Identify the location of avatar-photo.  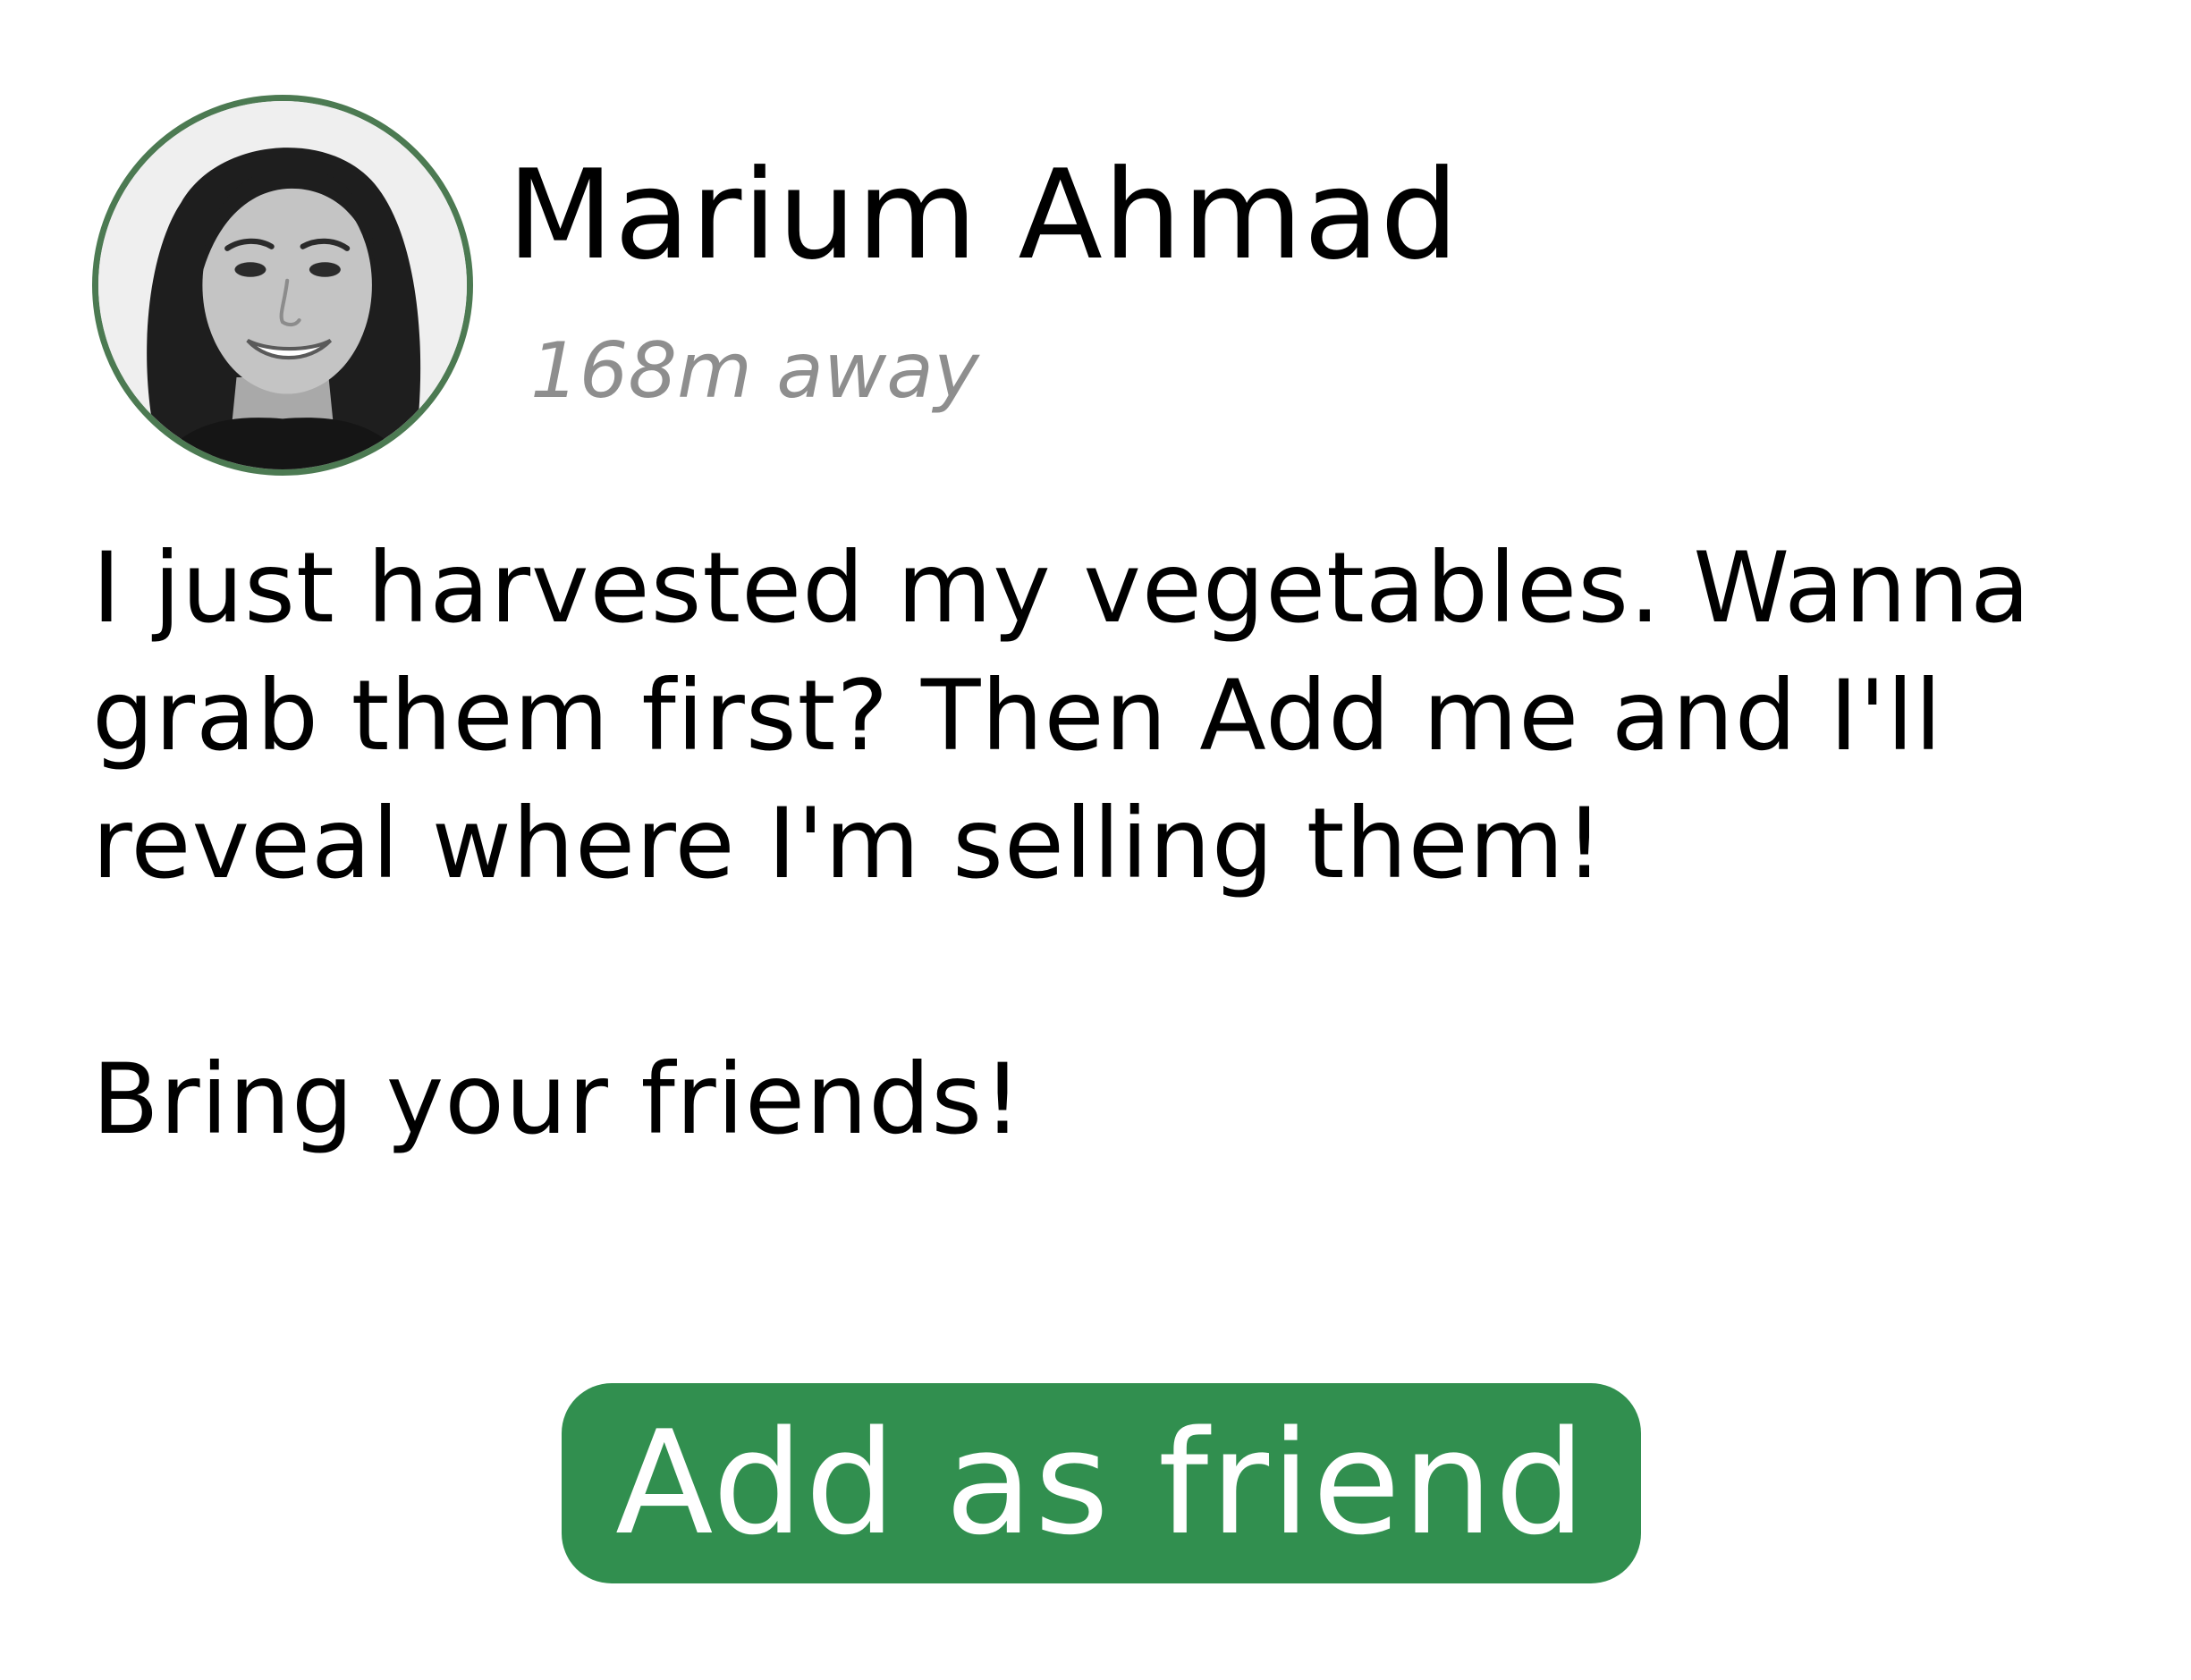
(282, 285).